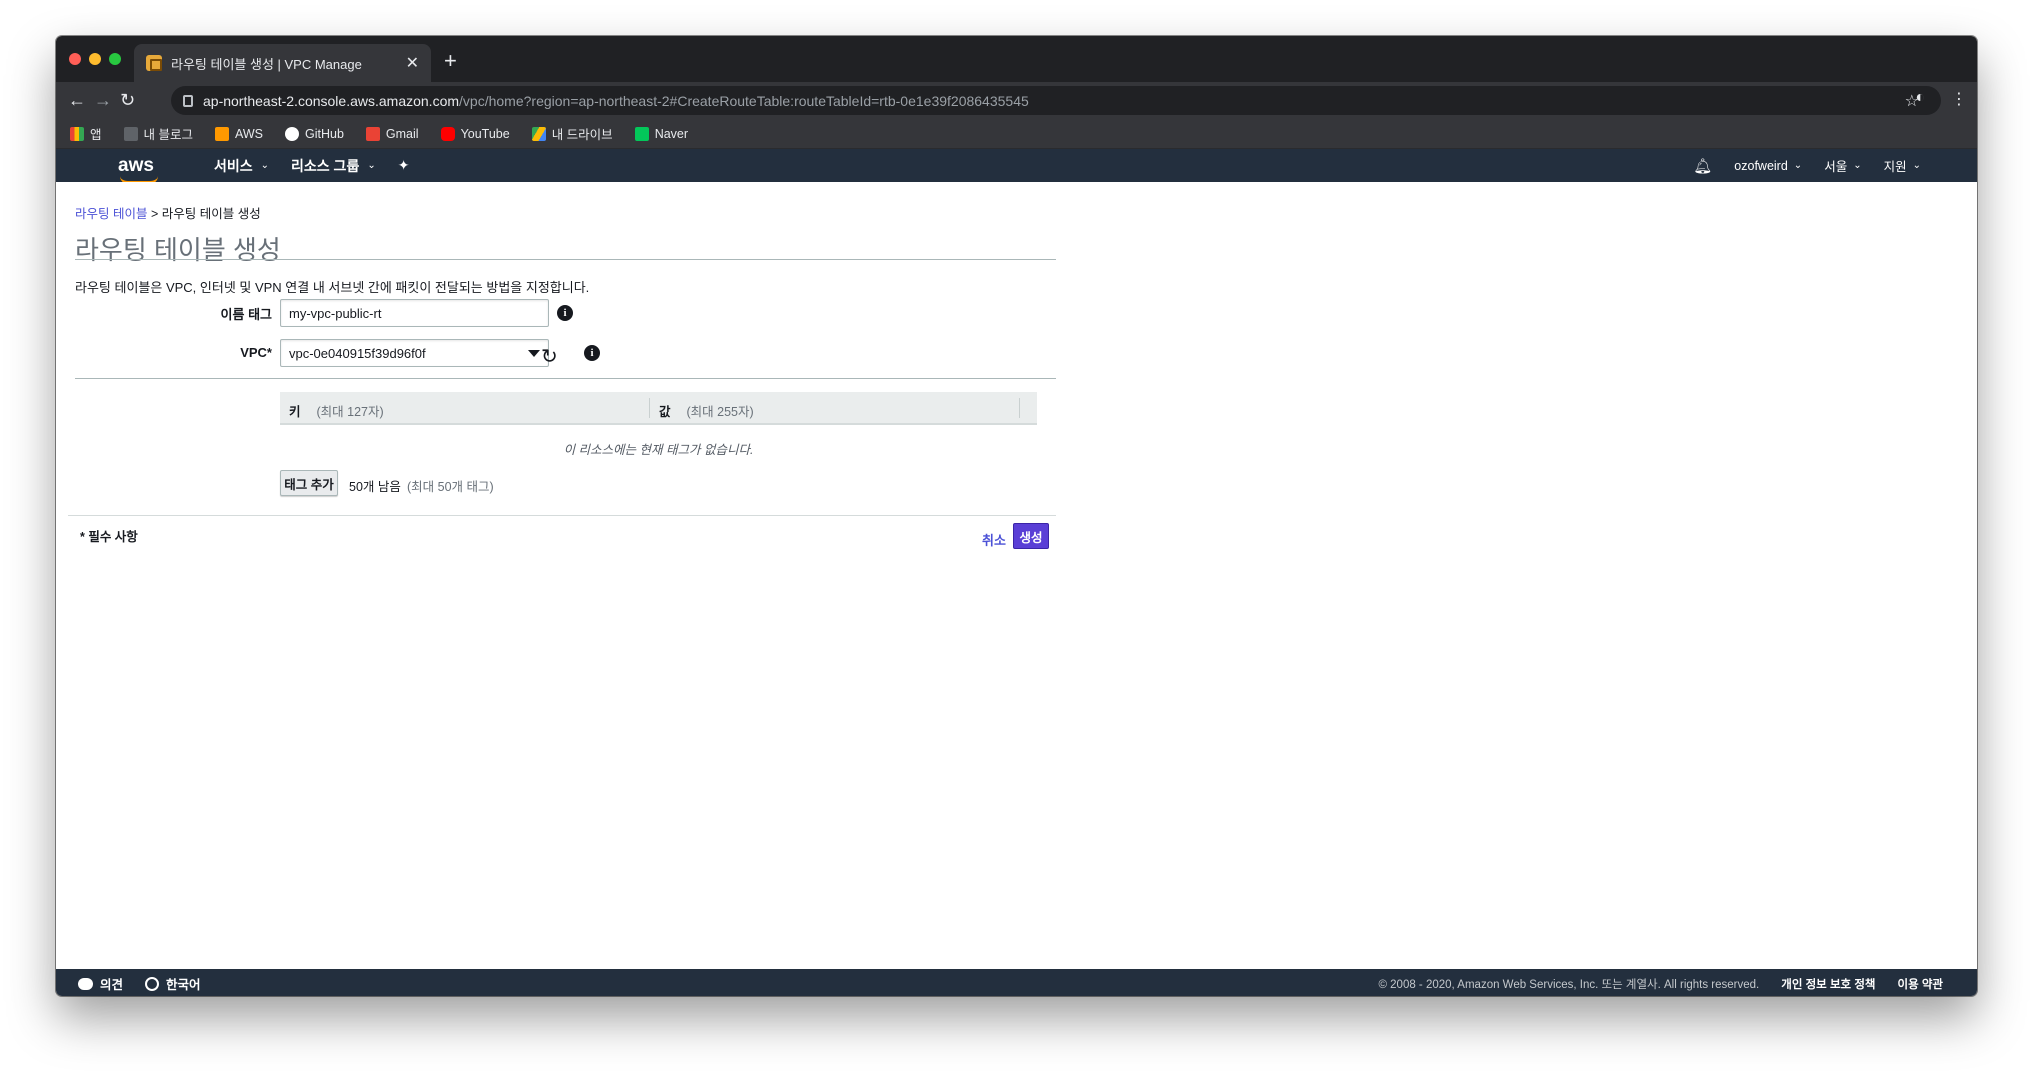 The height and width of the screenshot is (1071, 2032). What do you see at coordinates (314, 133) in the screenshot?
I see `bookmark-github: GitHub` at bounding box center [314, 133].